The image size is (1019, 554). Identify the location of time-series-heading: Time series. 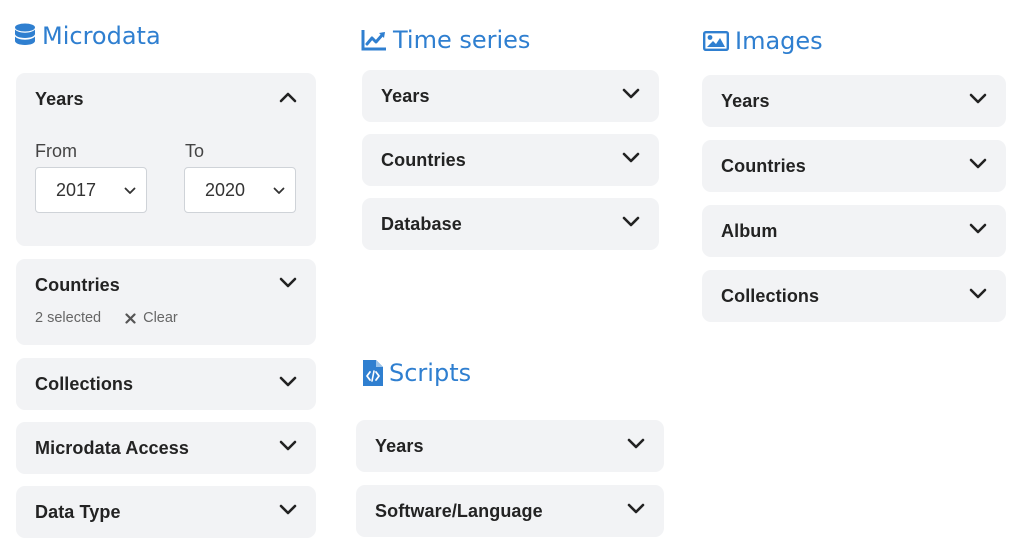
(445, 40).